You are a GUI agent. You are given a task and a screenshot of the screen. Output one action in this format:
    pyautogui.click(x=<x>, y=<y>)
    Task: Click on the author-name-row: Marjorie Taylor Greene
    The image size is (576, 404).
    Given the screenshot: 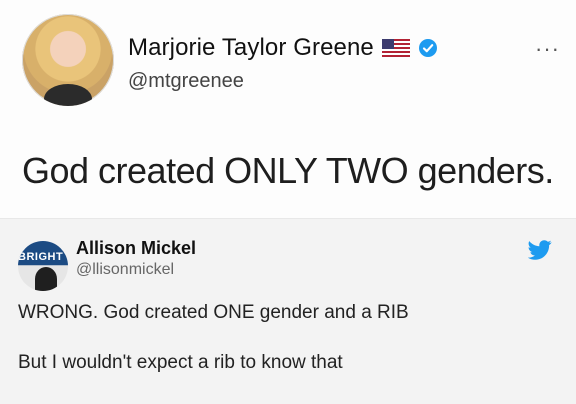 What is the action you would take?
    pyautogui.click(x=283, y=48)
    